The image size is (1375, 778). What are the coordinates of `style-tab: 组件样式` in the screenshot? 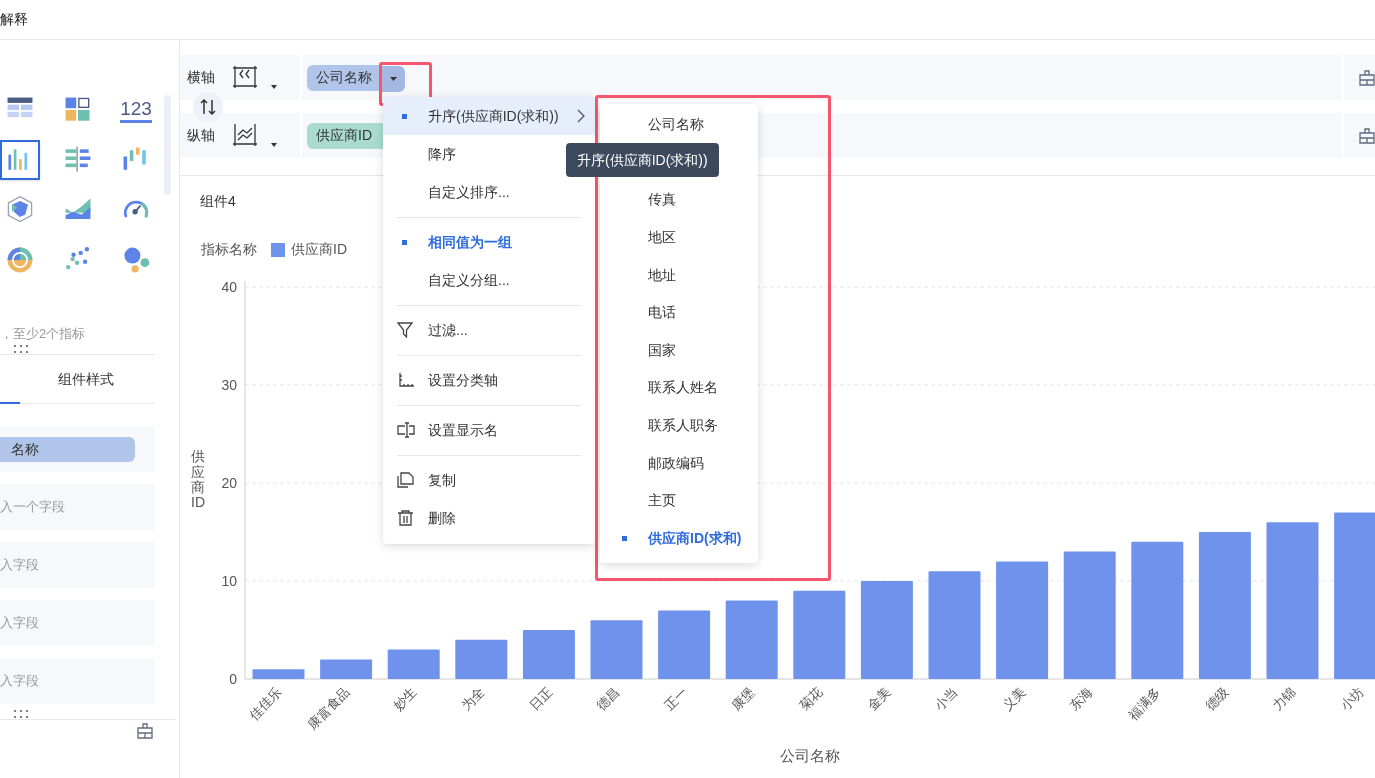 It's located at (86, 379).